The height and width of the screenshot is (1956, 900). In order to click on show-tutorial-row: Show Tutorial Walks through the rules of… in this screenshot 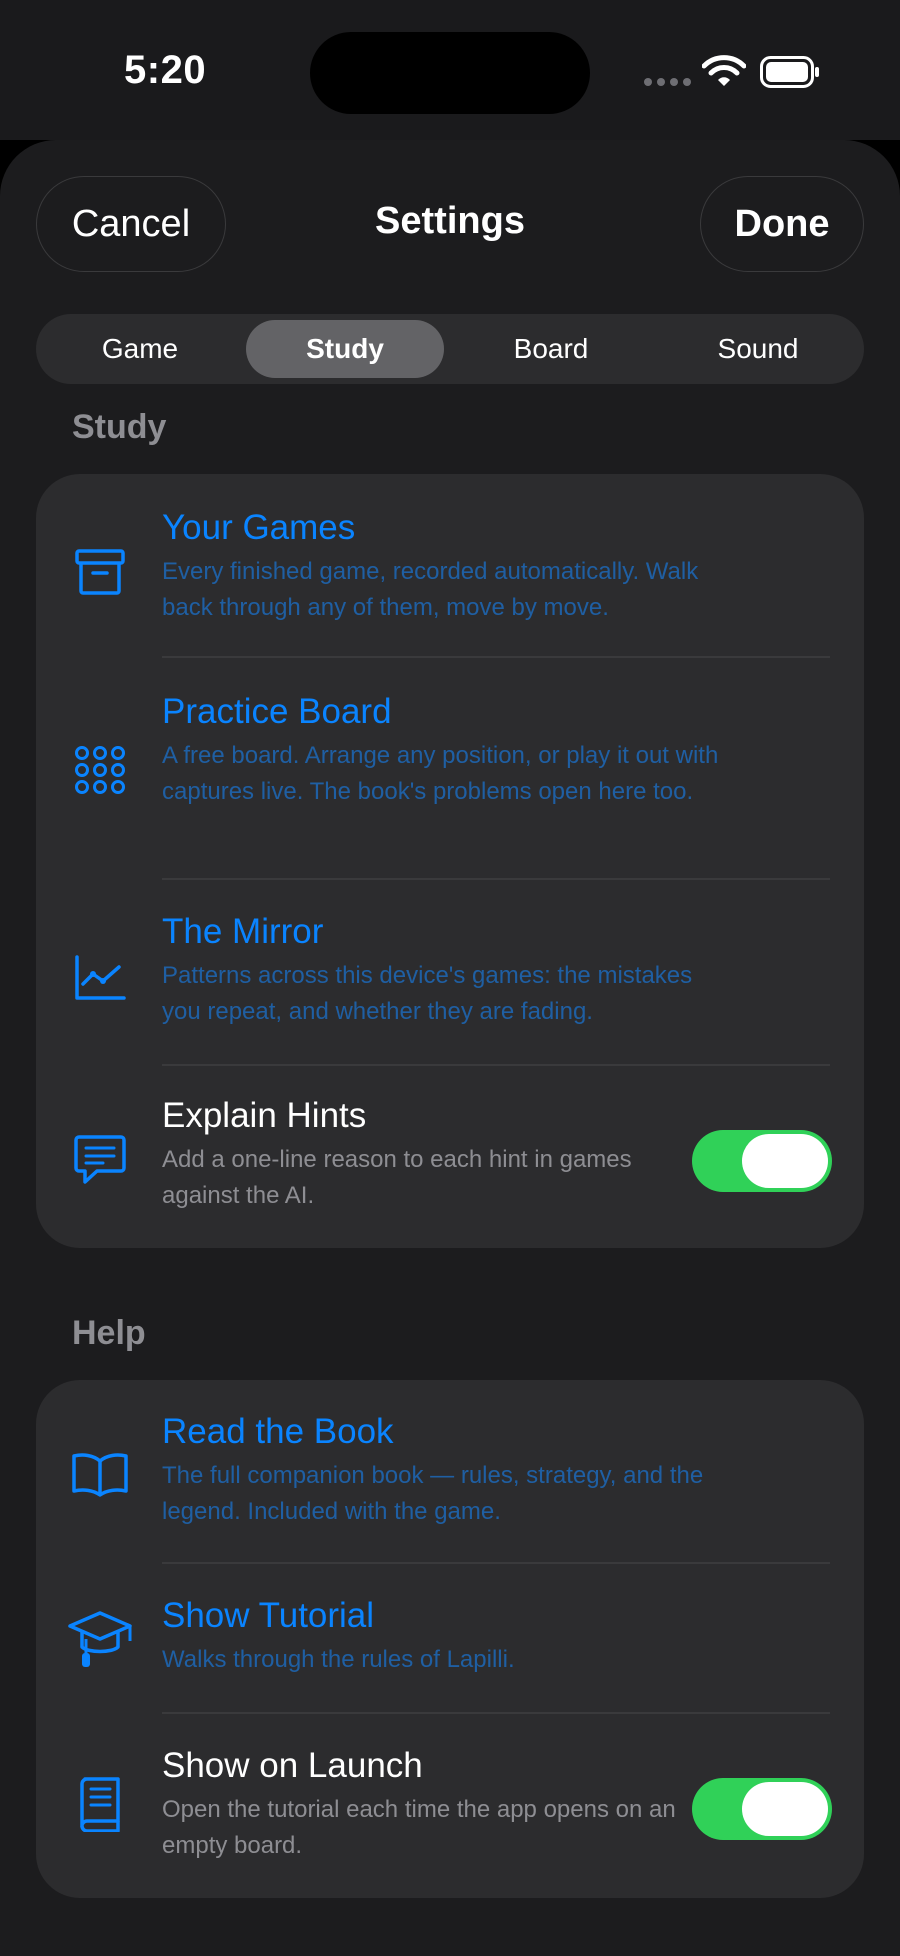, I will do `click(450, 1638)`.